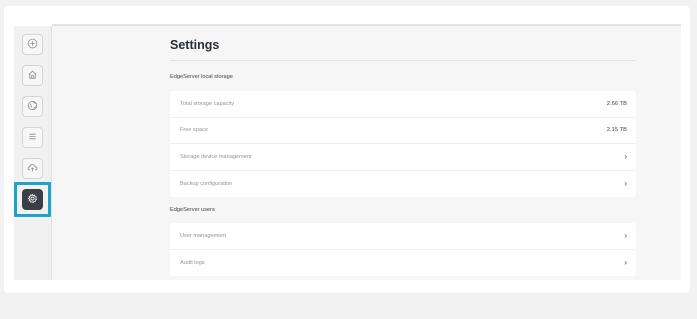  Describe the element at coordinates (216, 156) in the screenshot. I see `row-label: Storage device management` at that location.